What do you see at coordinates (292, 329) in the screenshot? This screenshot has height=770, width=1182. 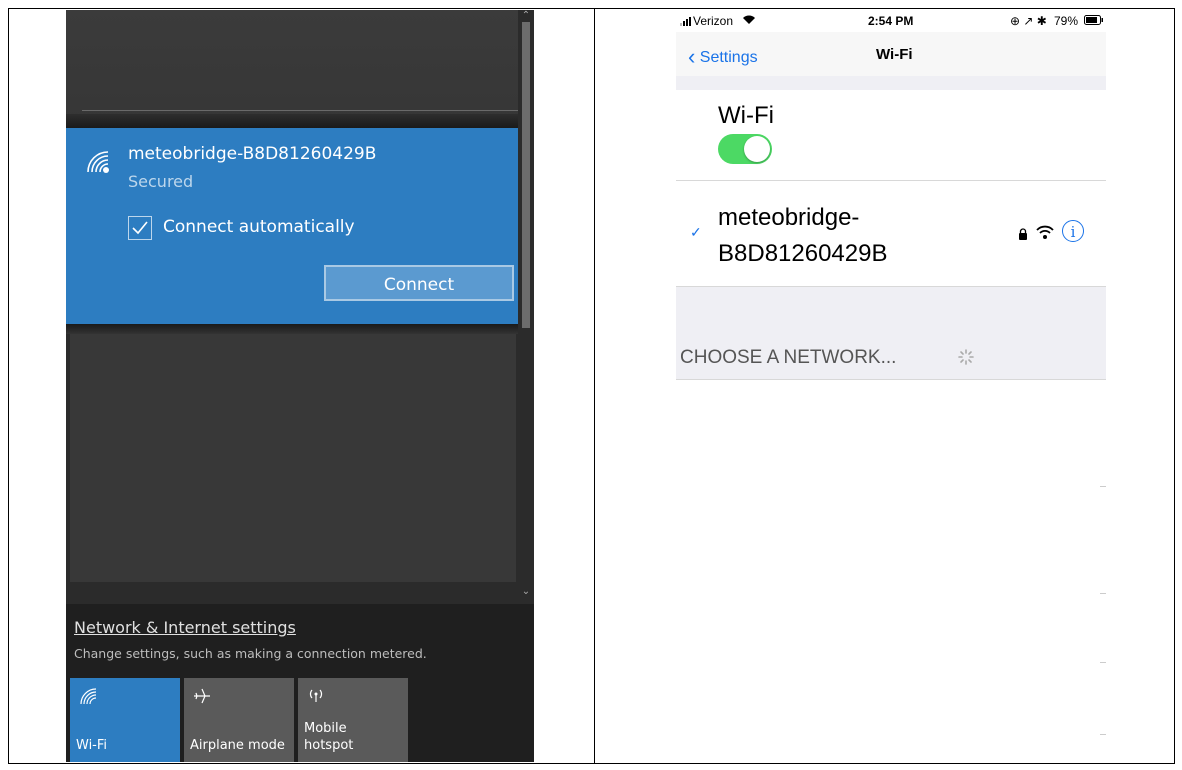 I see `flyout-shadow-bottom` at bounding box center [292, 329].